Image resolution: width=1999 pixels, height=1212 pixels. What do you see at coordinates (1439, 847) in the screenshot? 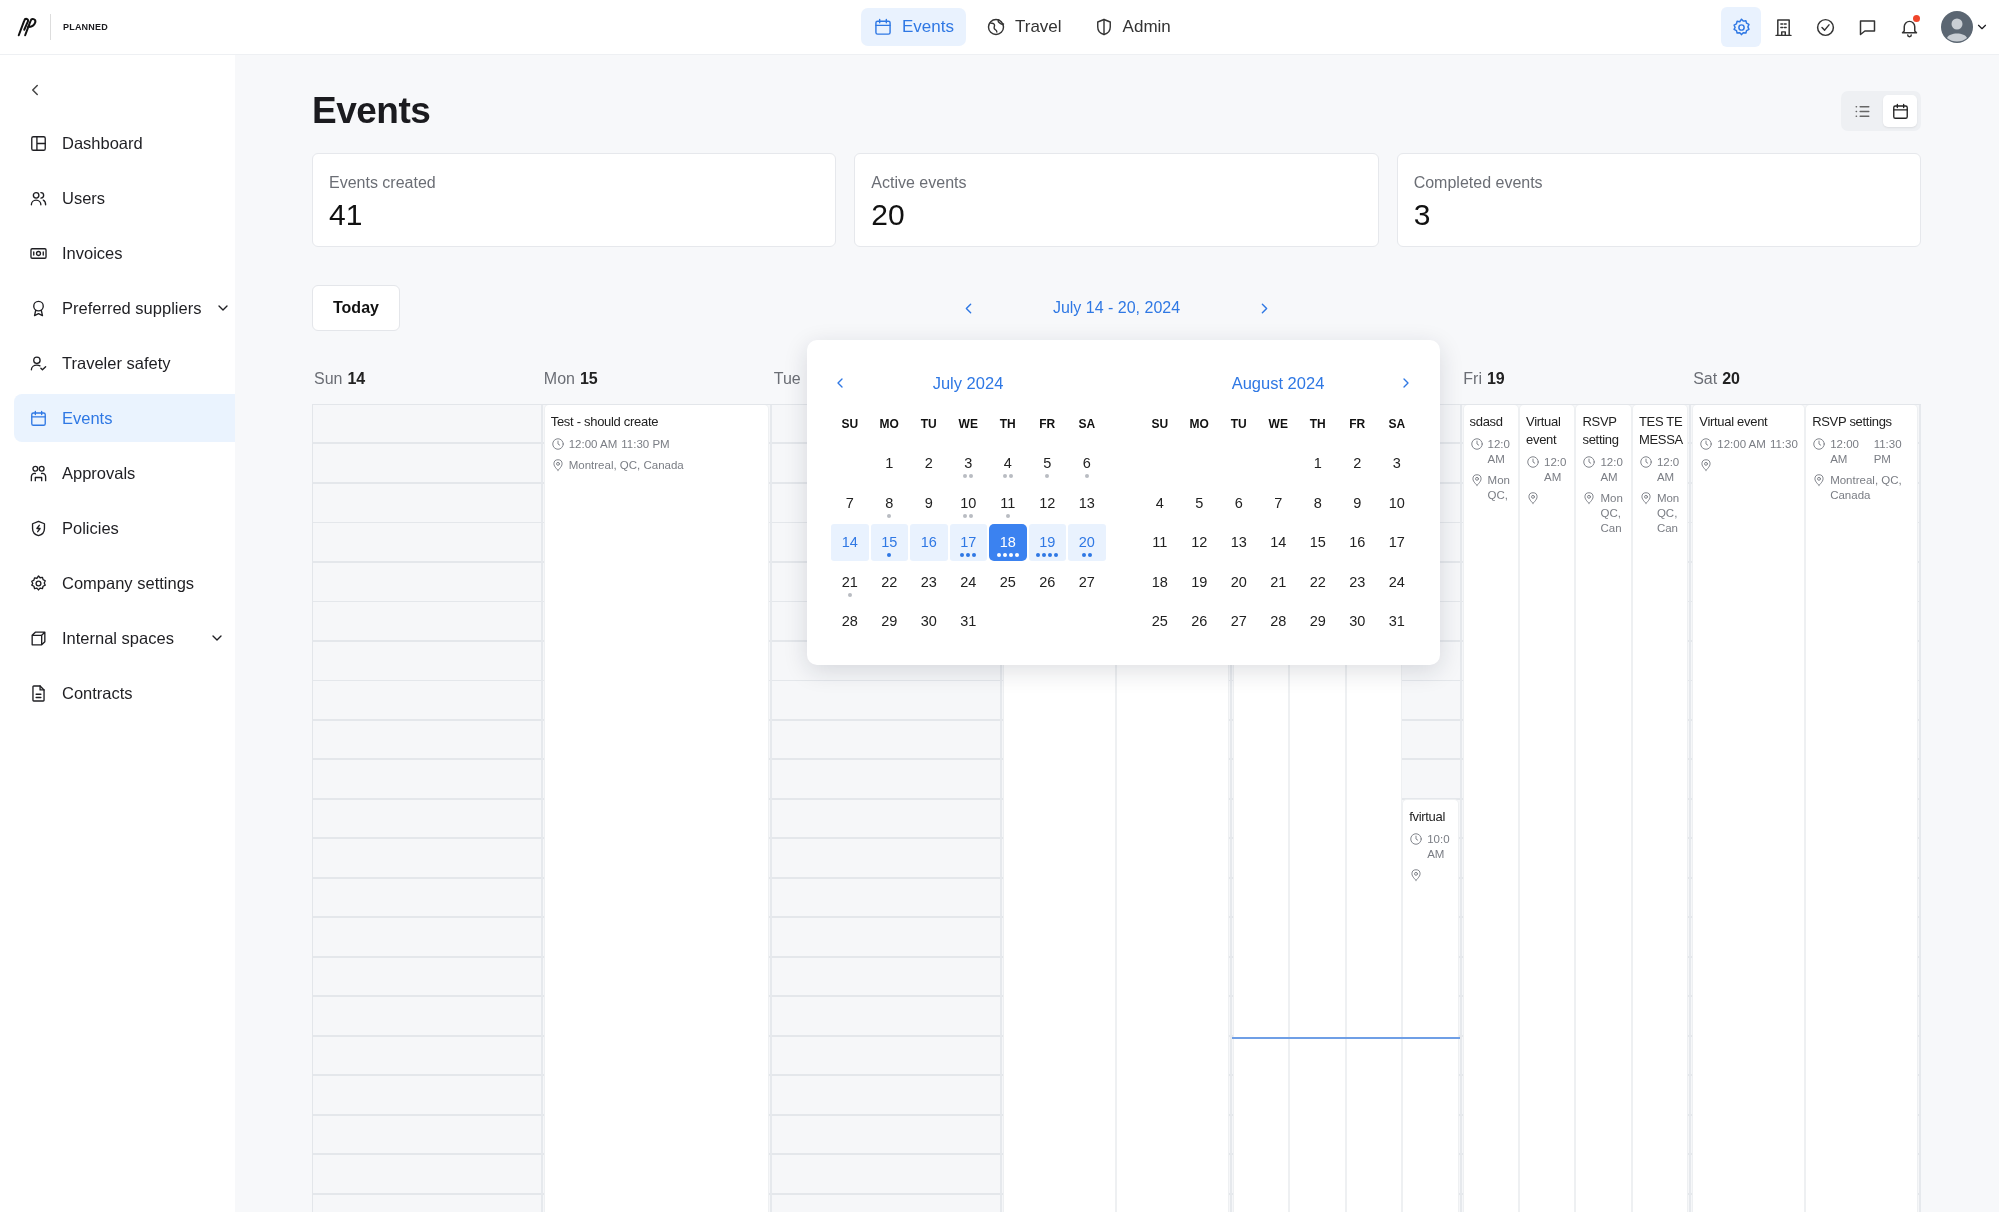
I see `event-start-time: 10:0 AM` at bounding box center [1439, 847].